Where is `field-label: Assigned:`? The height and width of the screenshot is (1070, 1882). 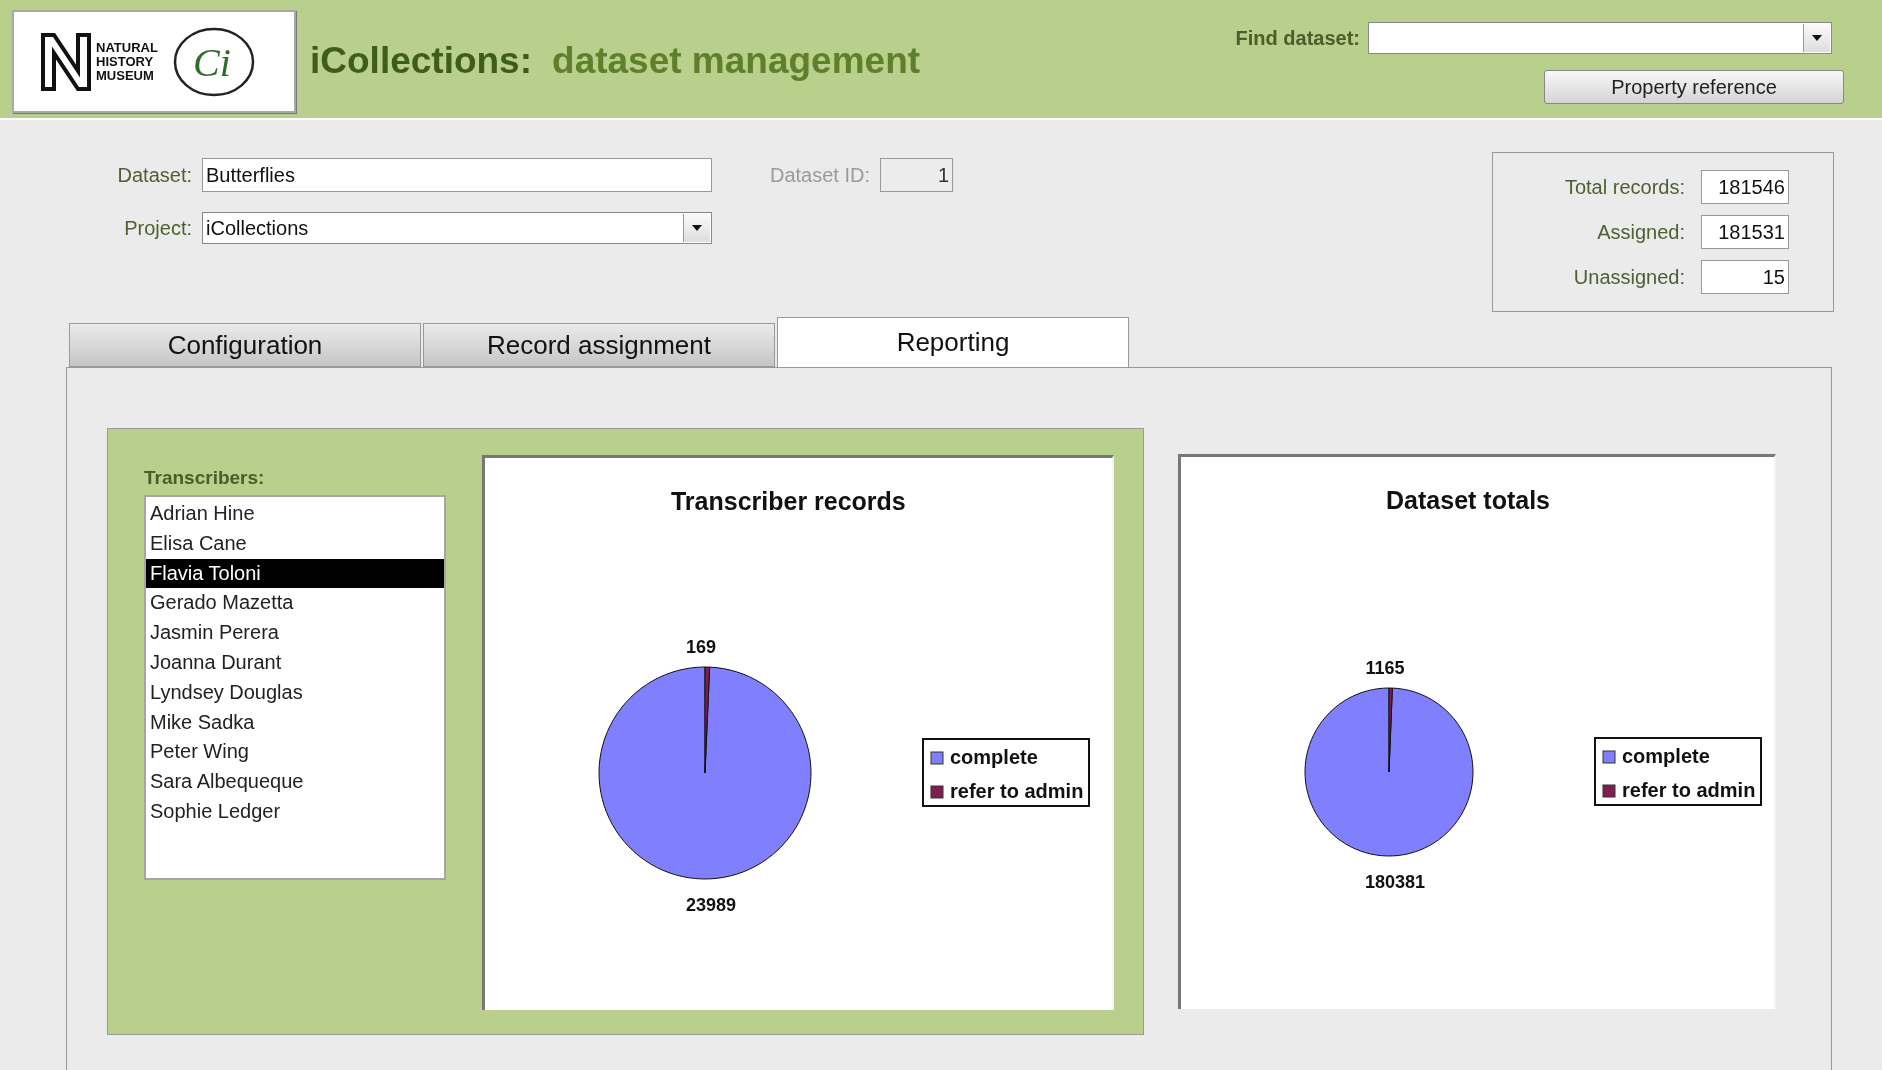
field-label: Assigned: is located at coordinates (1641, 232).